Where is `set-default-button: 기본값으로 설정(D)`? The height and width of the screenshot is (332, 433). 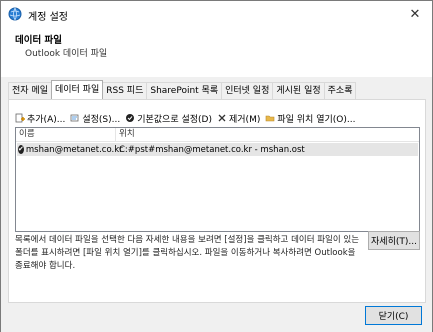 set-default-button: 기본값으로 설정(D) is located at coordinates (168, 118).